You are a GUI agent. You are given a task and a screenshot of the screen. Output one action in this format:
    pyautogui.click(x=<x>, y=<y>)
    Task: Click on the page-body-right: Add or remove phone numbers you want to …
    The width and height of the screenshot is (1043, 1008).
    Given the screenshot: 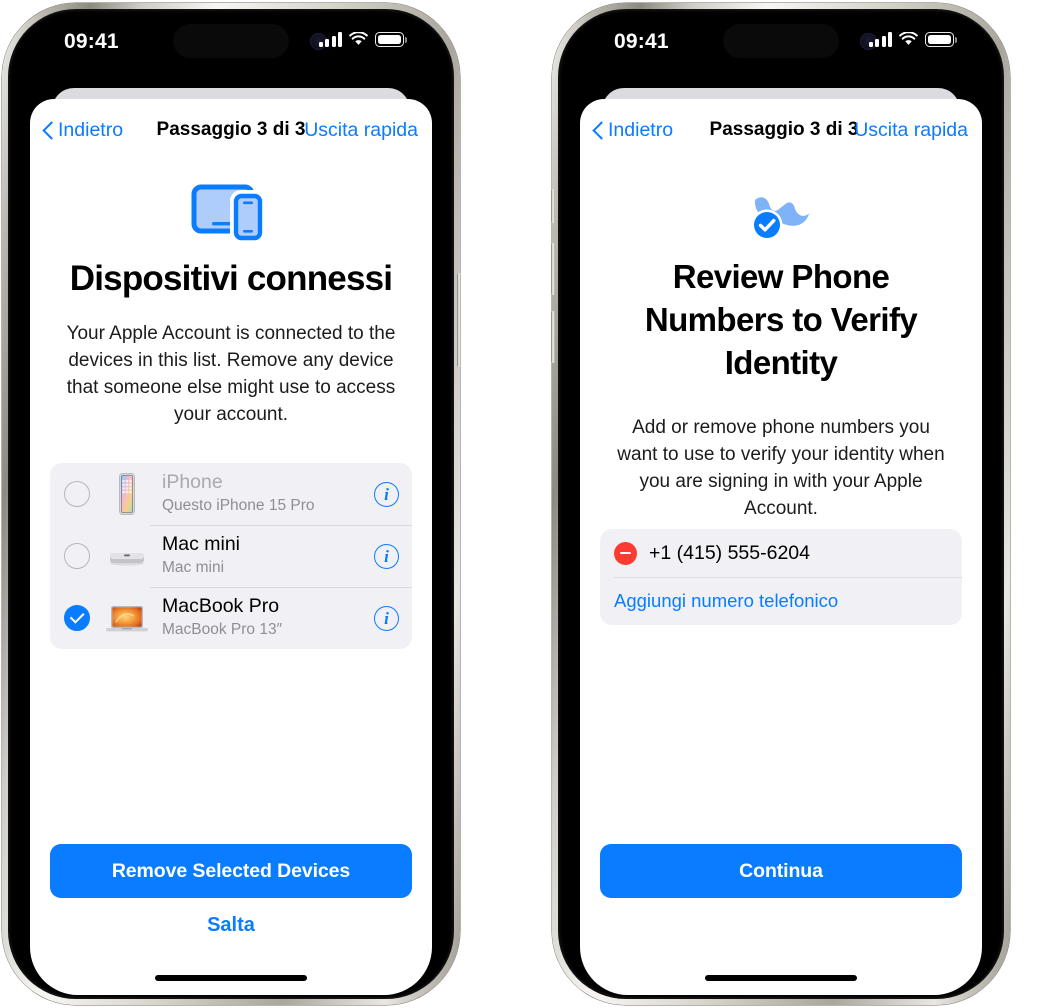 What is the action you would take?
    pyautogui.click(x=781, y=468)
    